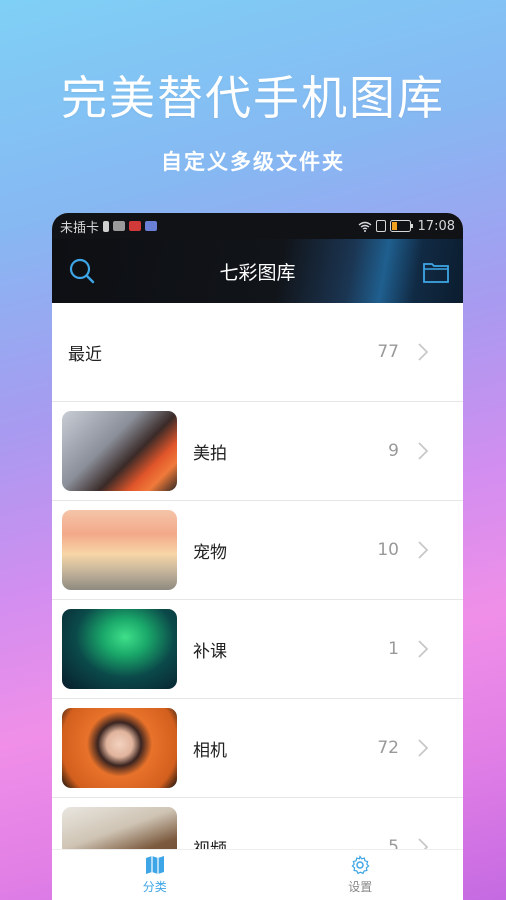 This screenshot has height=900, width=506. I want to click on album-count: 1, so click(393, 649).